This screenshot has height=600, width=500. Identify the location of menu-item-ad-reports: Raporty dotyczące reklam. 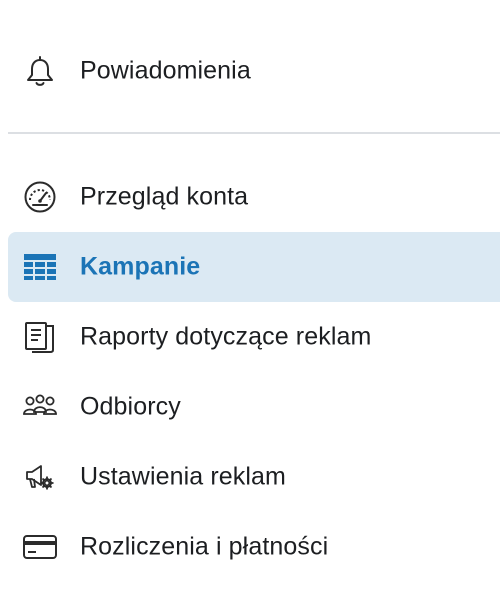
(254, 337).